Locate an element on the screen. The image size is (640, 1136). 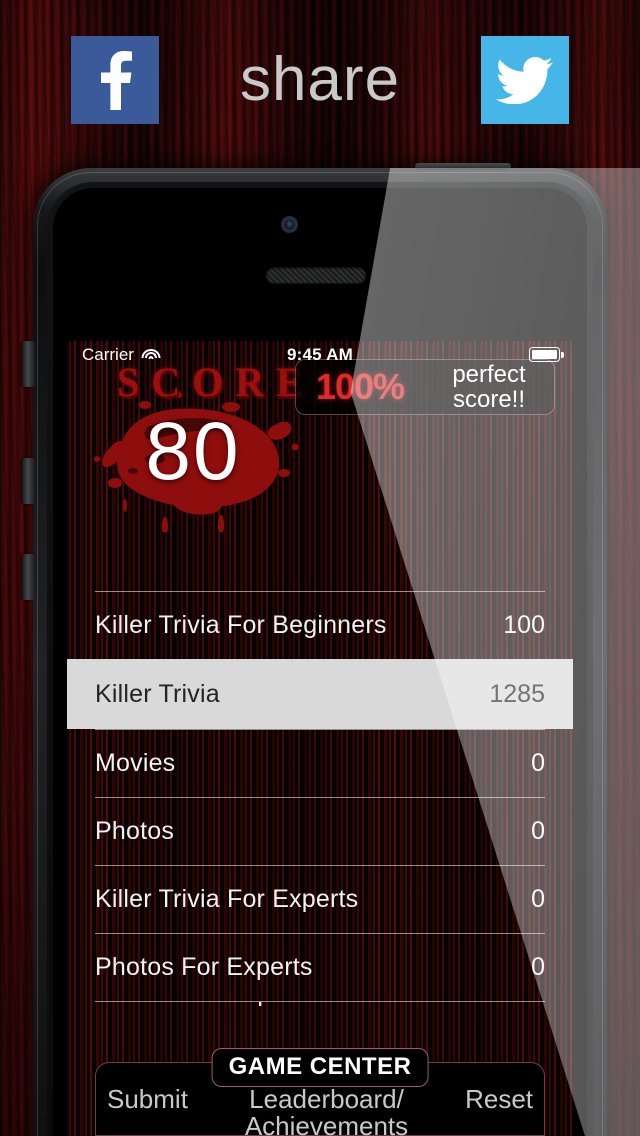
table-row: Photos For Experts 0 is located at coordinates (320, 967).